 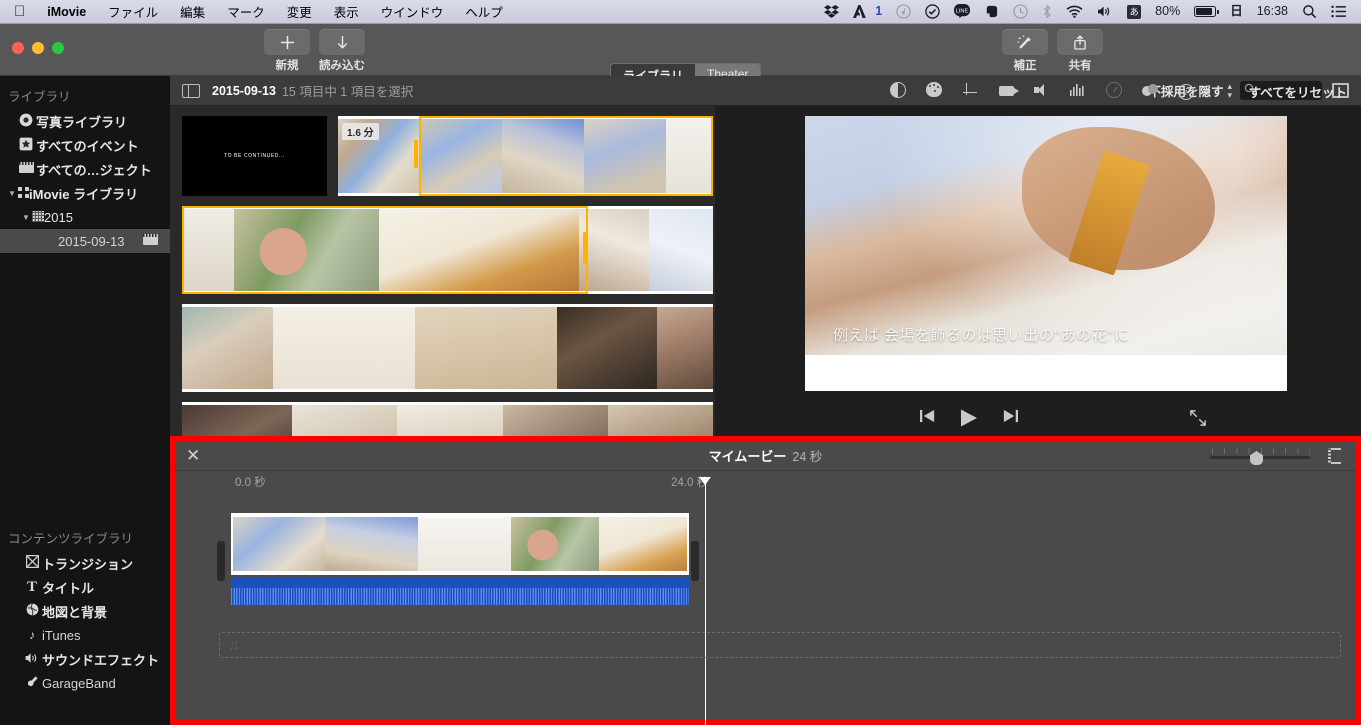 I want to click on browser-date-label: 2015-09-13, so click(x=244, y=90).